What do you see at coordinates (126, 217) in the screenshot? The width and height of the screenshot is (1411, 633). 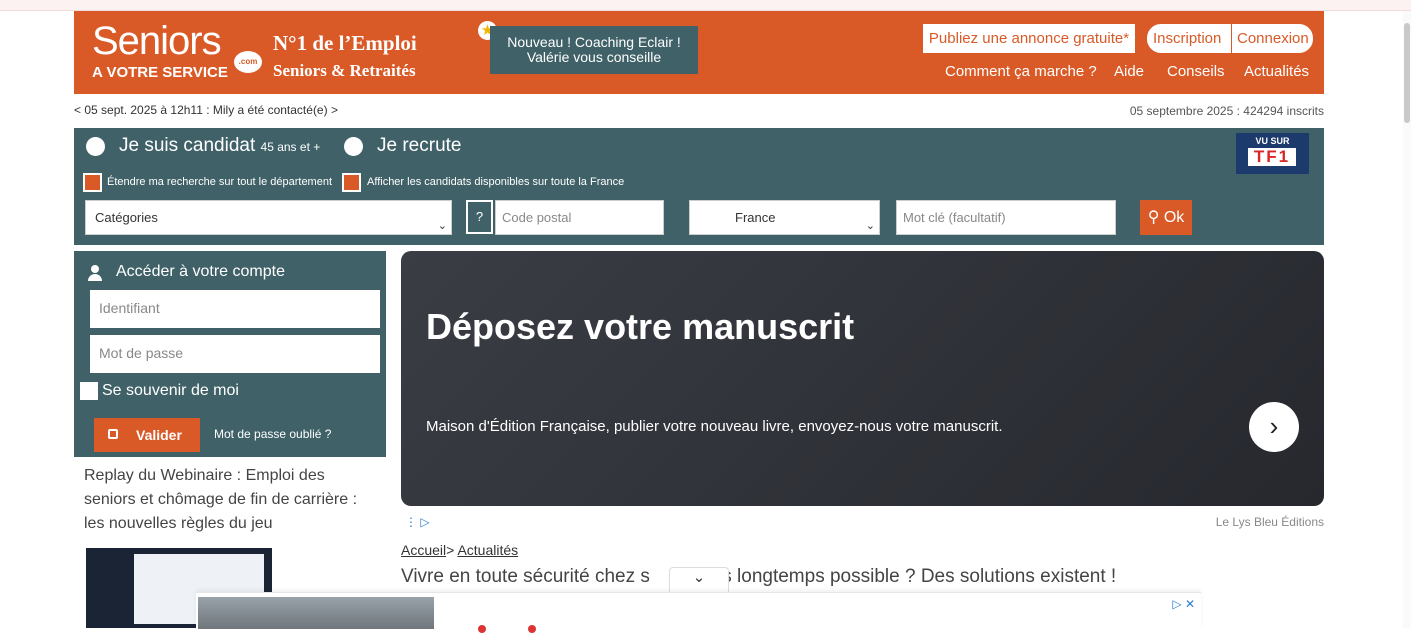 I see `category-select-value: Catégories` at bounding box center [126, 217].